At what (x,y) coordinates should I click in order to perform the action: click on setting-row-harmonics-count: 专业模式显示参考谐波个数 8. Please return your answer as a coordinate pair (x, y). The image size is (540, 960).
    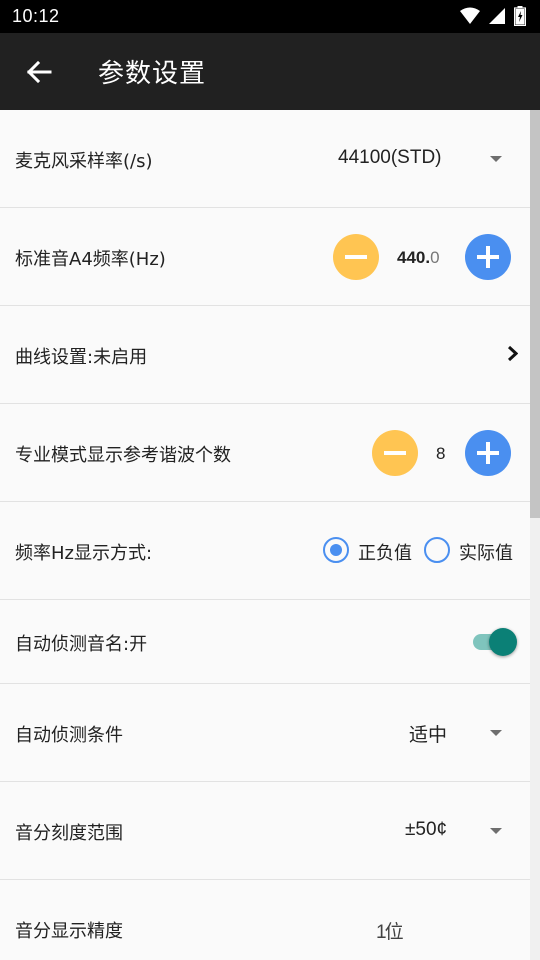
    Looking at the image, I should click on (265, 453).